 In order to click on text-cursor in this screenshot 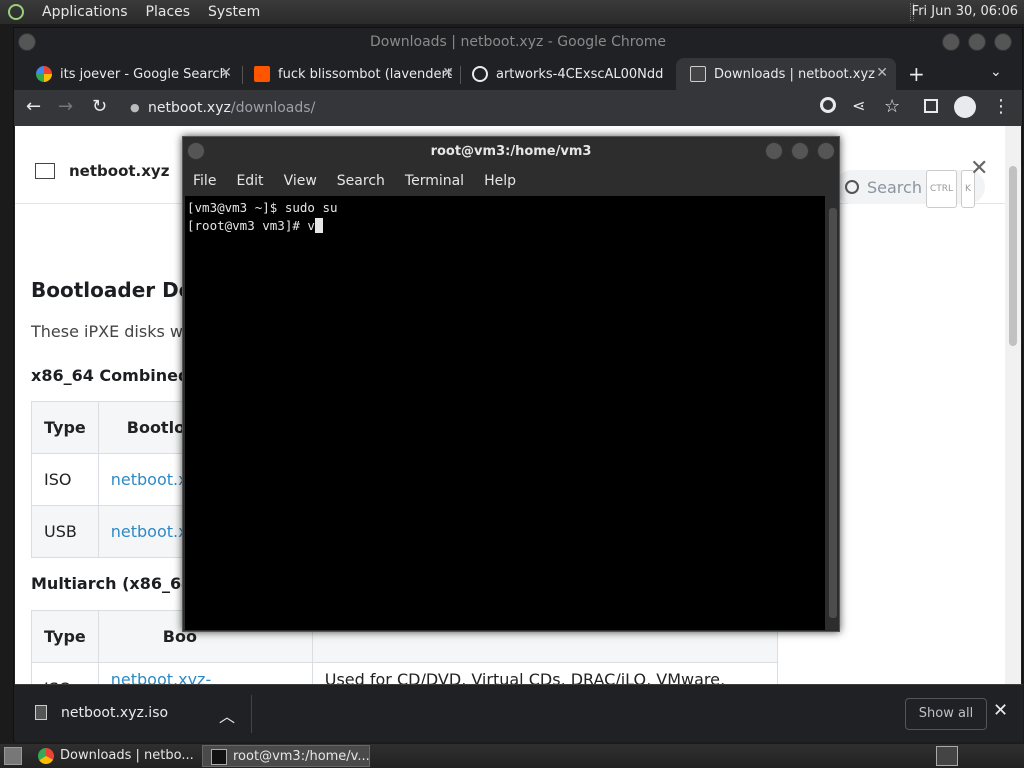, I will do `click(318, 225)`.